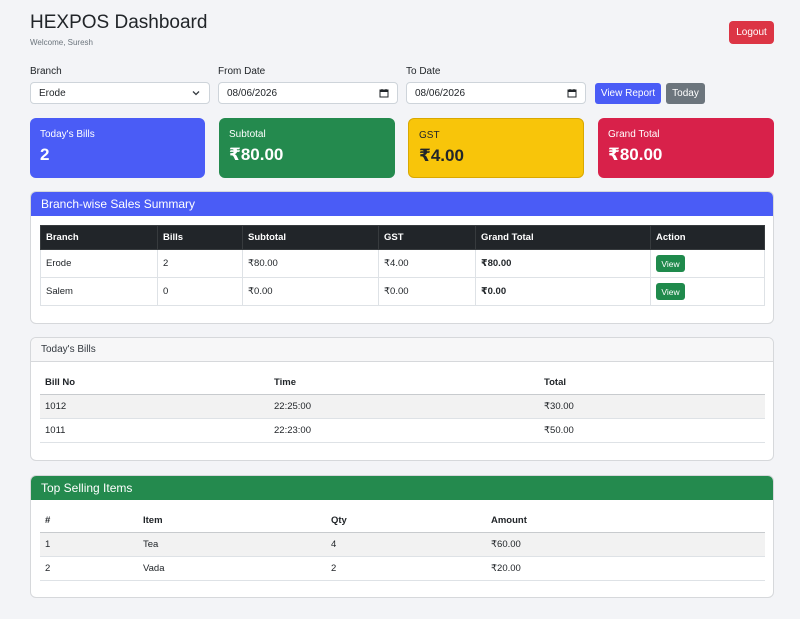 The height and width of the screenshot is (619, 800). What do you see at coordinates (200, 263) in the screenshot?
I see `bills-cell: 2` at bounding box center [200, 263].